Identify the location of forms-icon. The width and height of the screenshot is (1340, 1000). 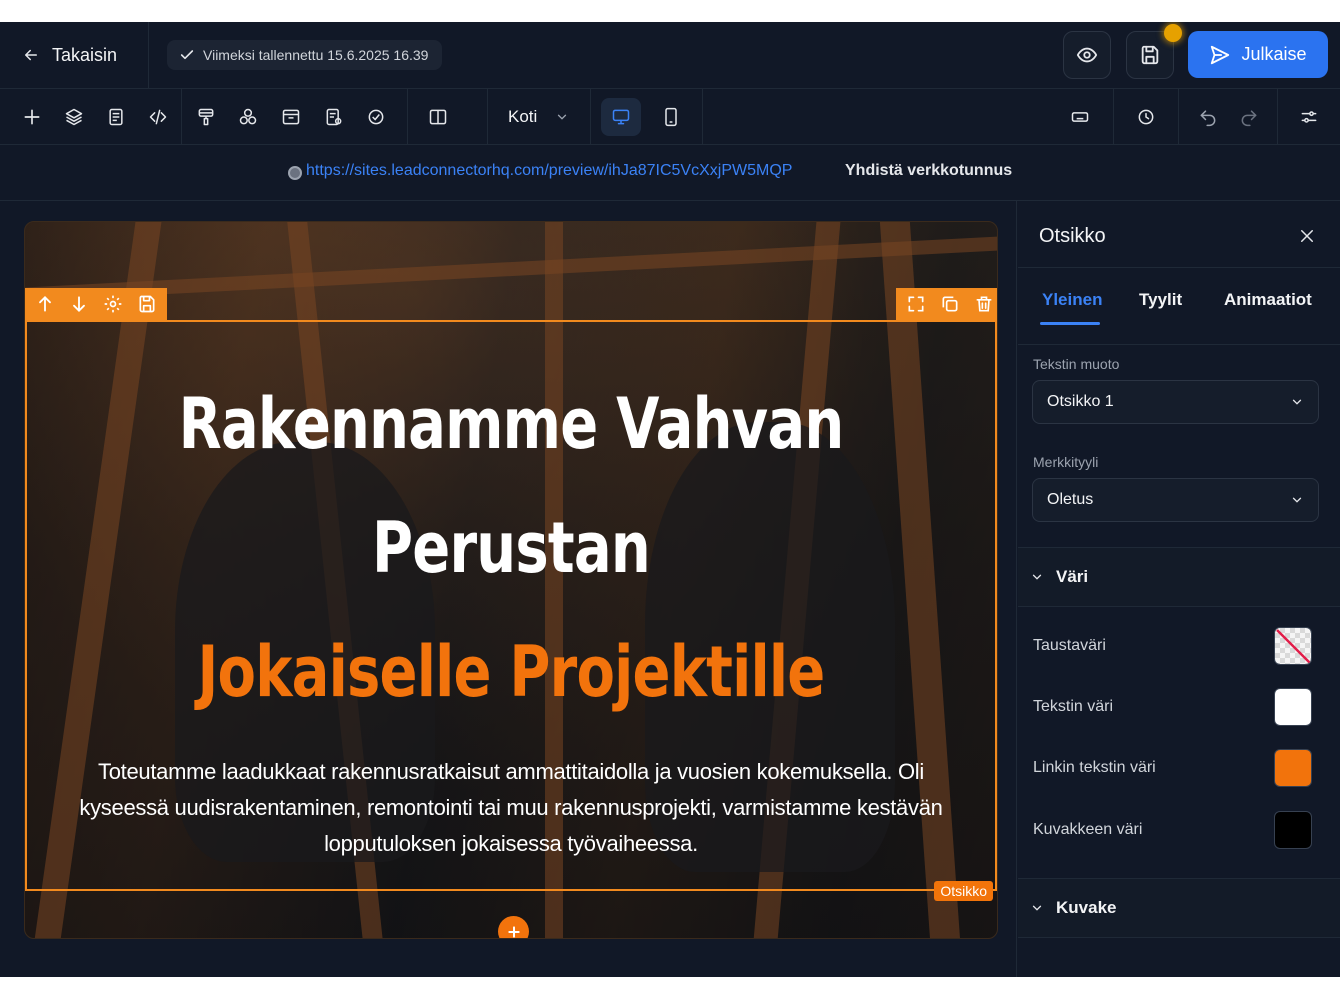
(334, 117).